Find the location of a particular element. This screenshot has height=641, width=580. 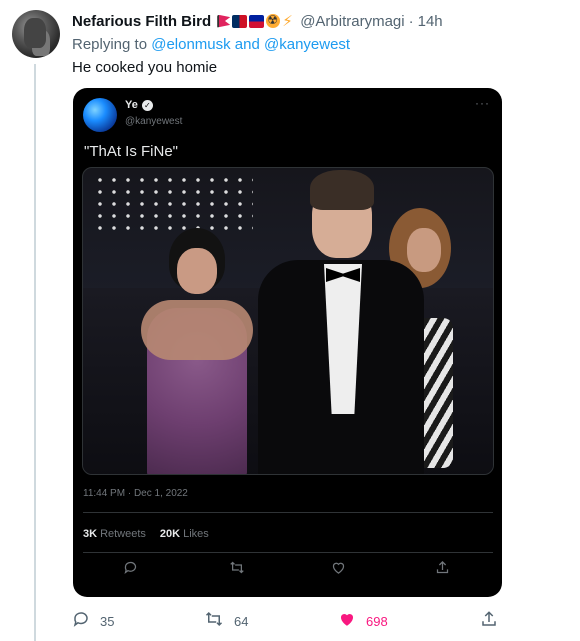

embedded-retweets: 3K Retweets is located at coordinates (114, 534).